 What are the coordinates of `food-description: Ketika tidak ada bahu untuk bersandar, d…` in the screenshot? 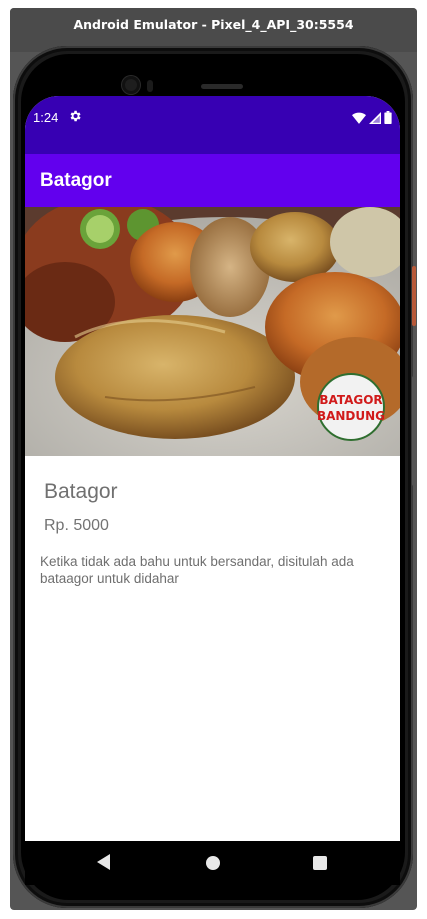 It's located at (197, 570).